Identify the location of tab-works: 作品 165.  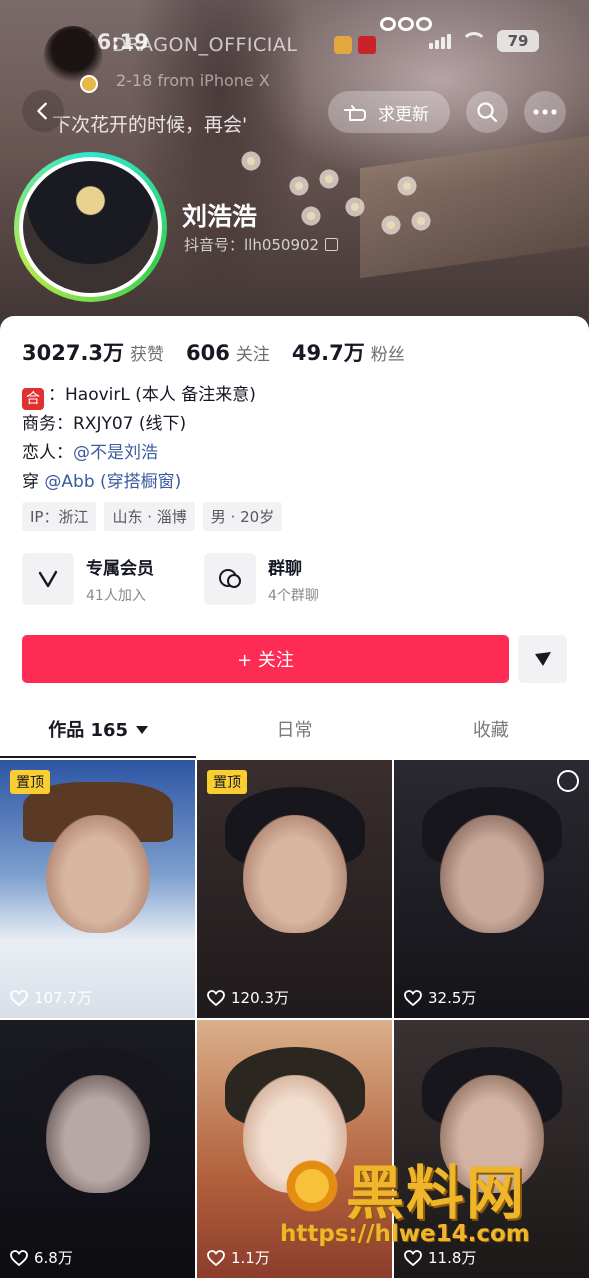
(98, 734).